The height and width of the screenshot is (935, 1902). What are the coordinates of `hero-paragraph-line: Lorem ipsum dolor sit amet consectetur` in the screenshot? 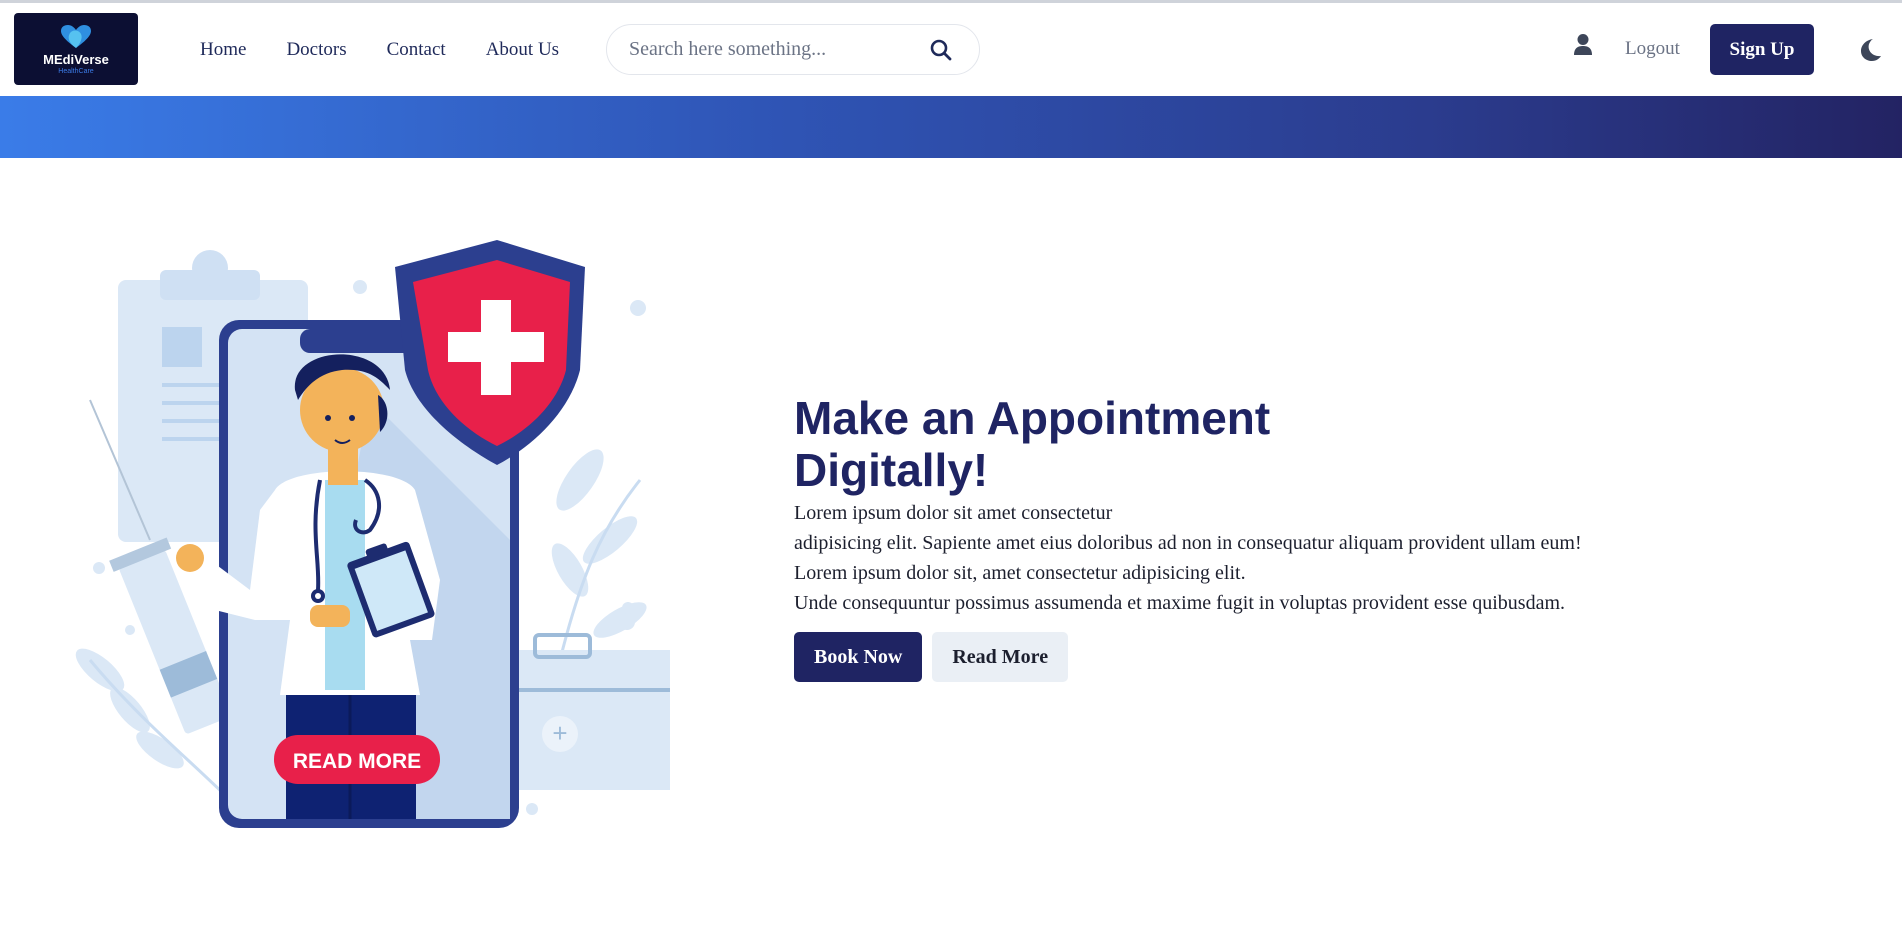 It's located at (953, 513).